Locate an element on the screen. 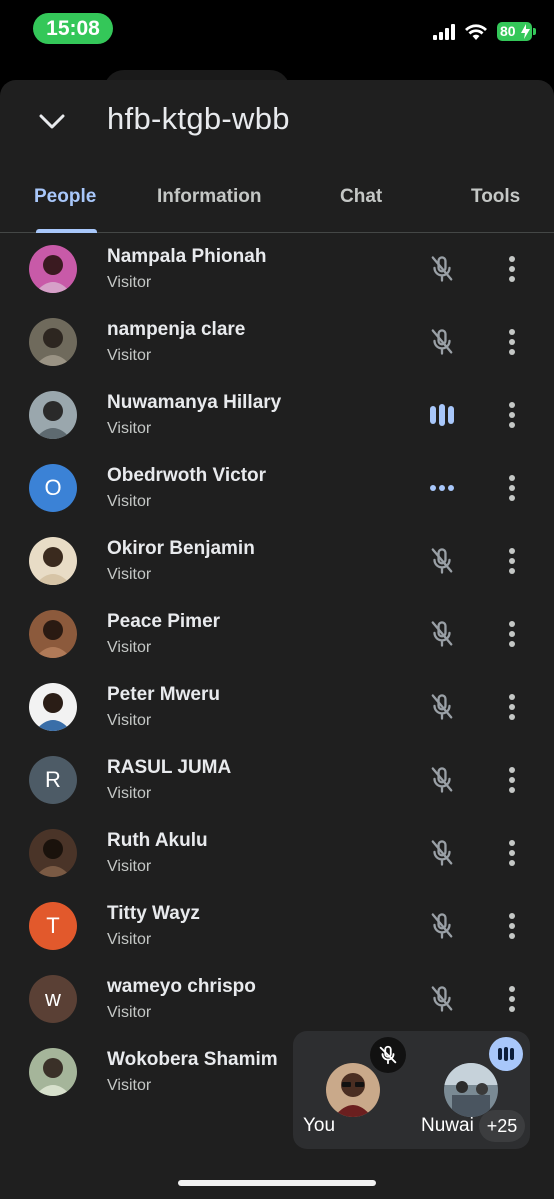  self-view-tile: You Nuwai +25 is located at coordinates (411, 1090).